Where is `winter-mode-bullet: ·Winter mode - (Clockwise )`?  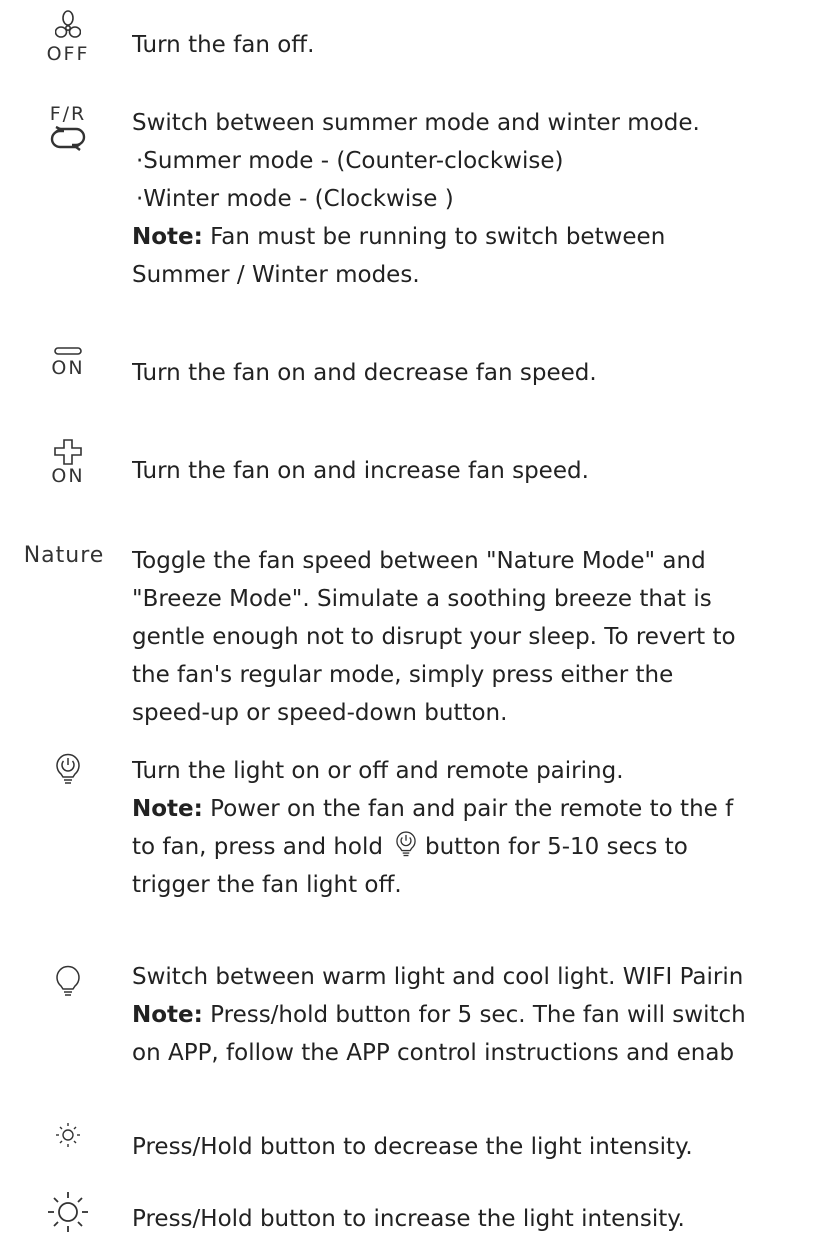 winter-mode-bullet: ·Winter mode - (Clockwise ) is located at coordinates (295, 199).